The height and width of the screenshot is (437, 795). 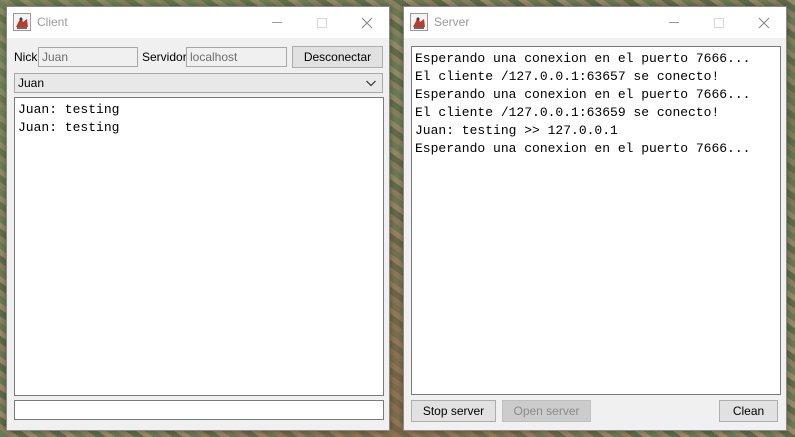 What do you see at coordinates (88, 57) in the screenshot?
I see `nick-field: Juan` at bounding box center [88, 57].